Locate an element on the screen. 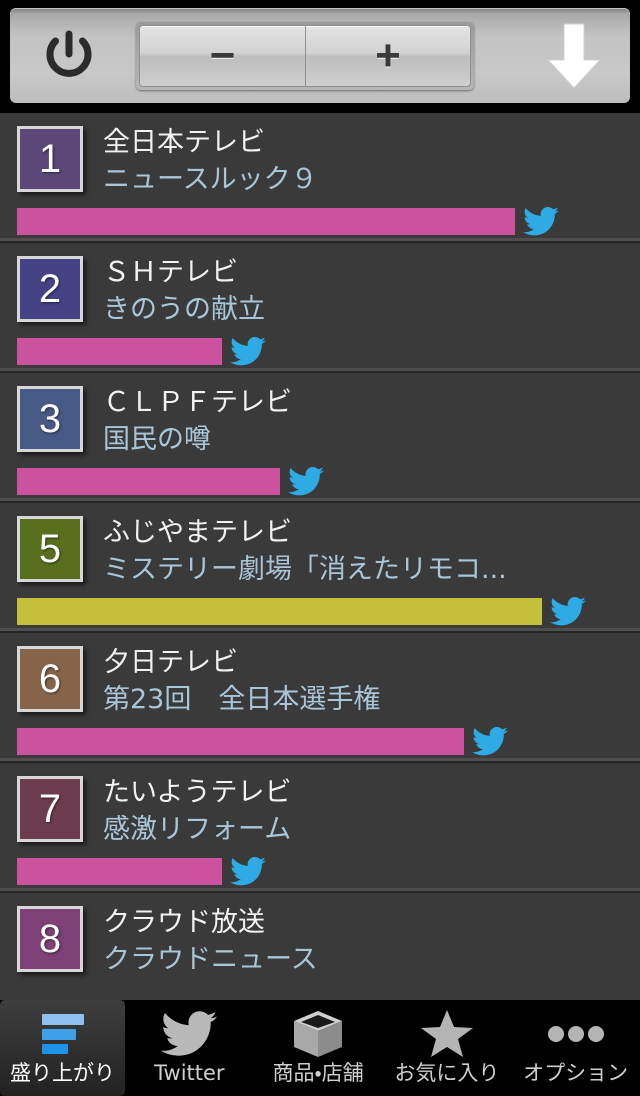 The image size is (640, 1096). list-item: 1 全日本テレビニュースルック９ is located at coordinates (320, 178).